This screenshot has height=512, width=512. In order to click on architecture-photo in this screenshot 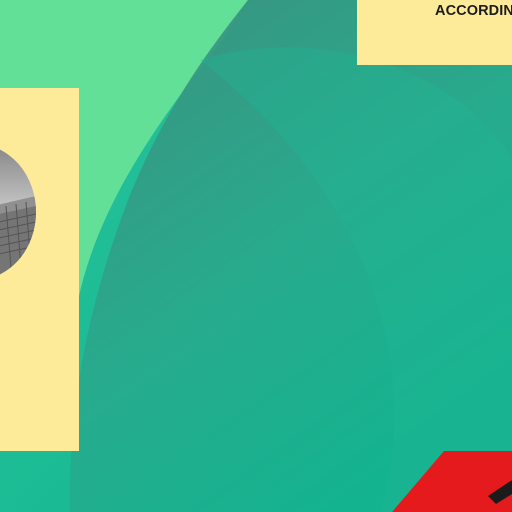, I will do `click(18, 212)`.